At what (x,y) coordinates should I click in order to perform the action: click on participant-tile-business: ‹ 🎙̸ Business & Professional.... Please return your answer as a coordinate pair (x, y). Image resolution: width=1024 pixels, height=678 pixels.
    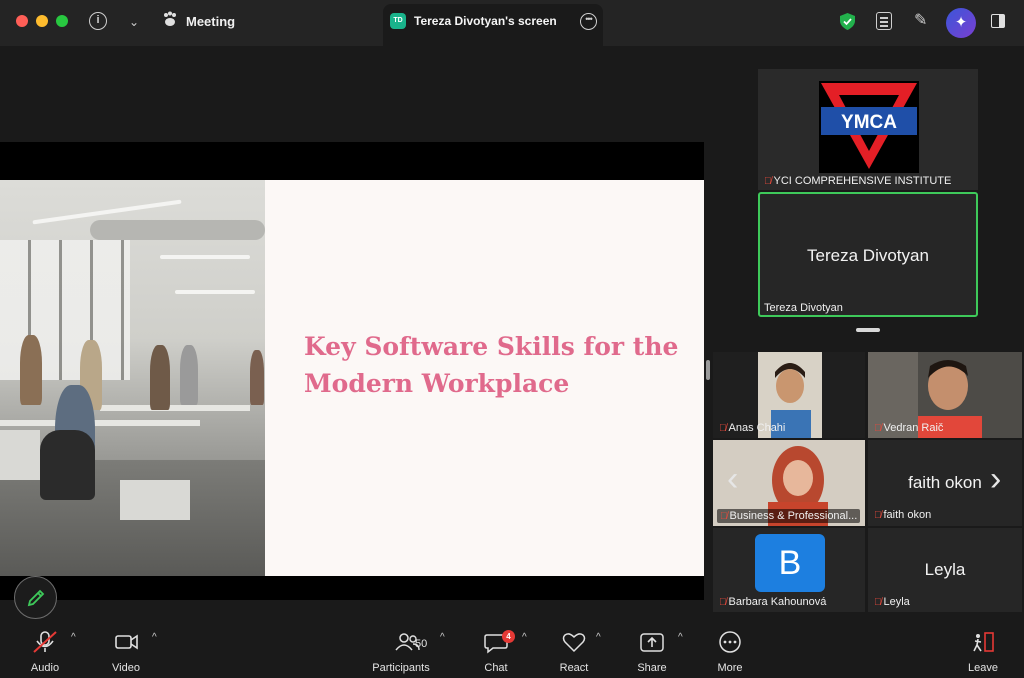
    Looking at the image, I should click on (789, 483).